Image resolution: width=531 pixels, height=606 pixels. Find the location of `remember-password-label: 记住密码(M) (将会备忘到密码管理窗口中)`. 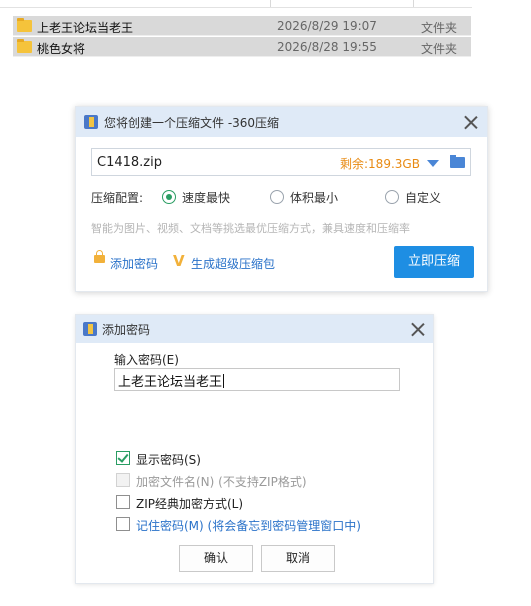

remember-password-label: 记住密码(M) (将会备忘到密码管理窗口中) is located at coordinates (248, 525).